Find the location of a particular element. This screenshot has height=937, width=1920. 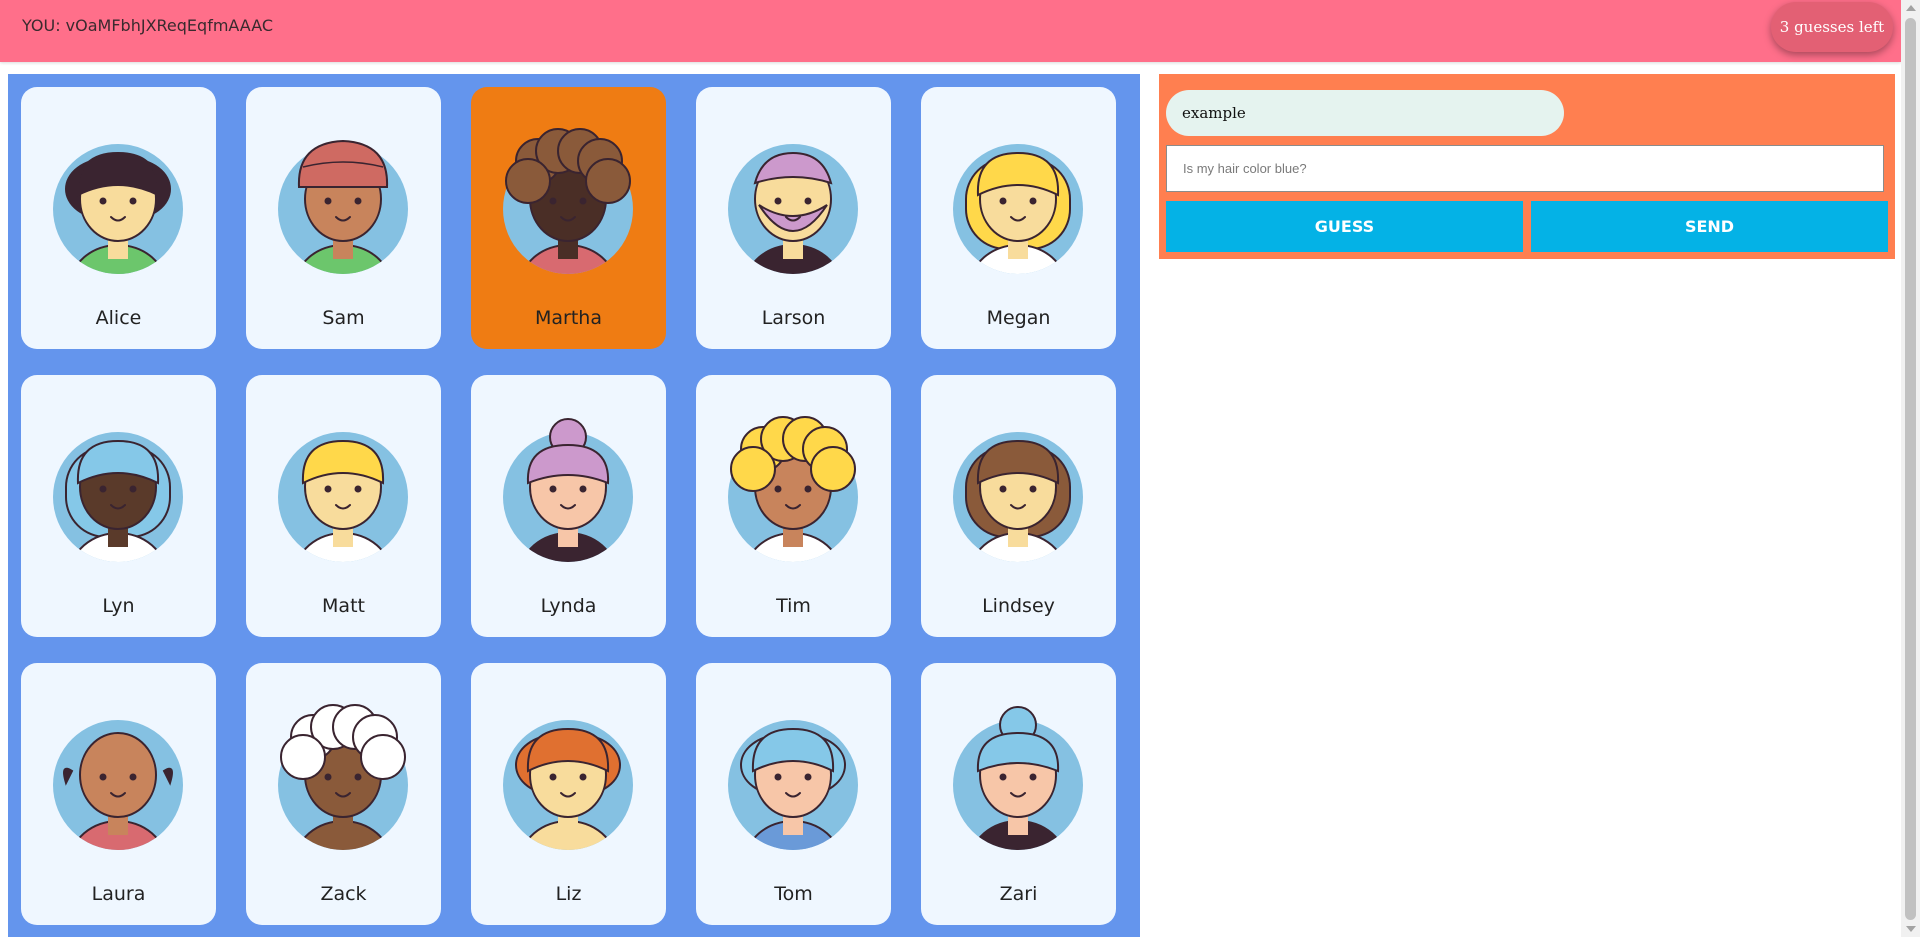

character-name: Larson is located at coordinates (793, 318).